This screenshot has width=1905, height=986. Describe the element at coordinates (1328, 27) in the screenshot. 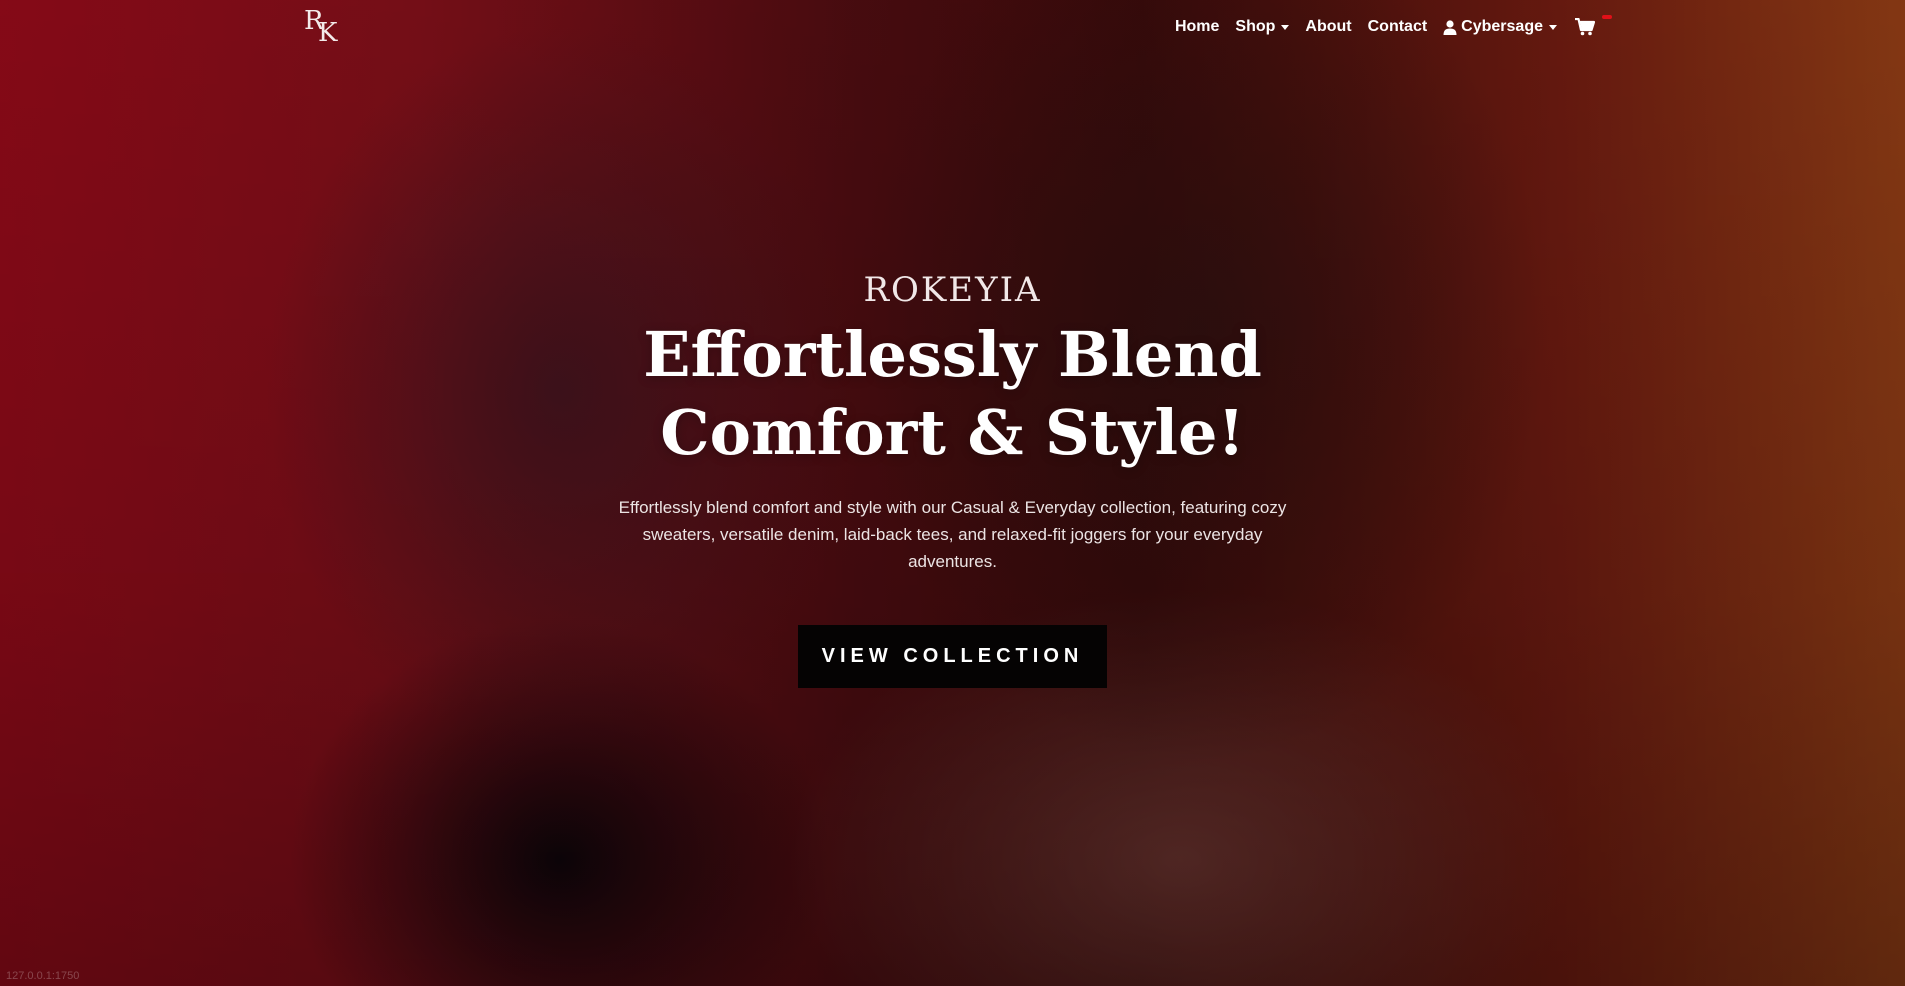

I see `nav-about-link: About` at that location.